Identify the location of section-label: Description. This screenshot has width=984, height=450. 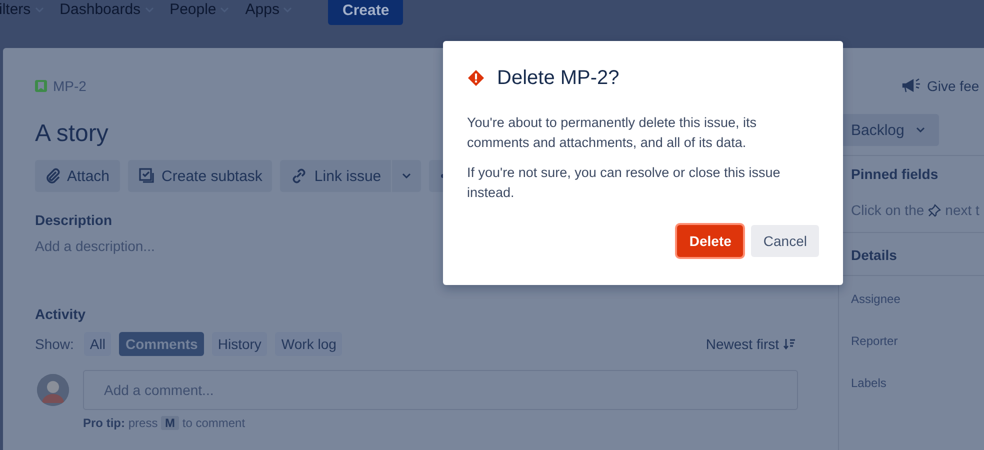
(74, 220).